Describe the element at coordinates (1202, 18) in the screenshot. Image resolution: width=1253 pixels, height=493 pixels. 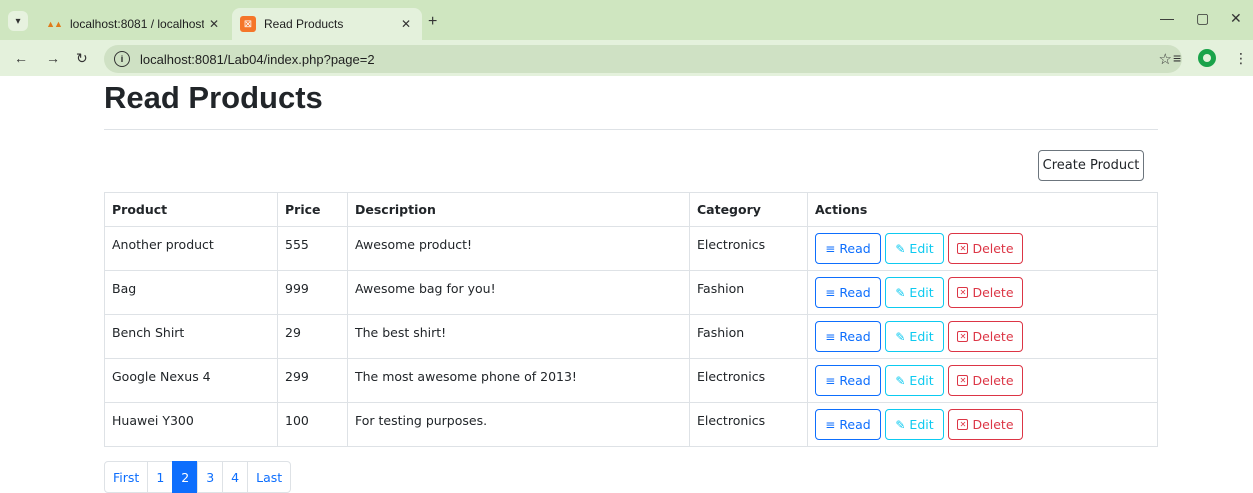
I see `maximize-icon: ▢` at that location.